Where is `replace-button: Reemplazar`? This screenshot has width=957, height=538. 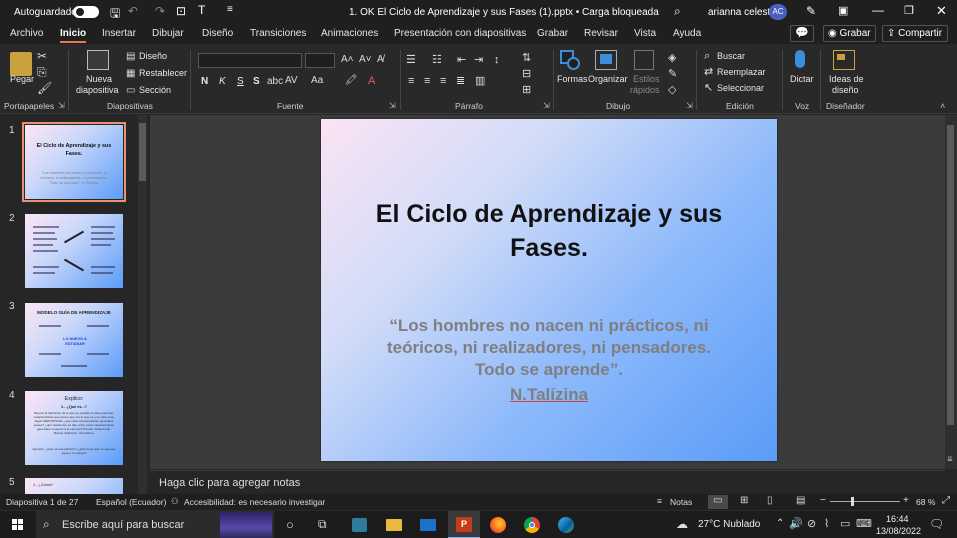
replace-button: Reemplazar is located at coordinates (741, 72).